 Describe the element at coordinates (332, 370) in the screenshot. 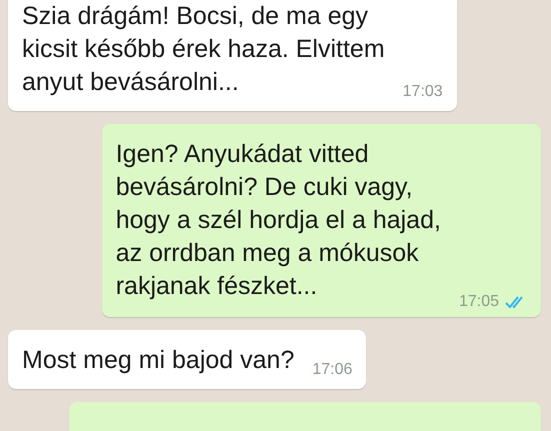

I see `message-time: 17:06` at that location.